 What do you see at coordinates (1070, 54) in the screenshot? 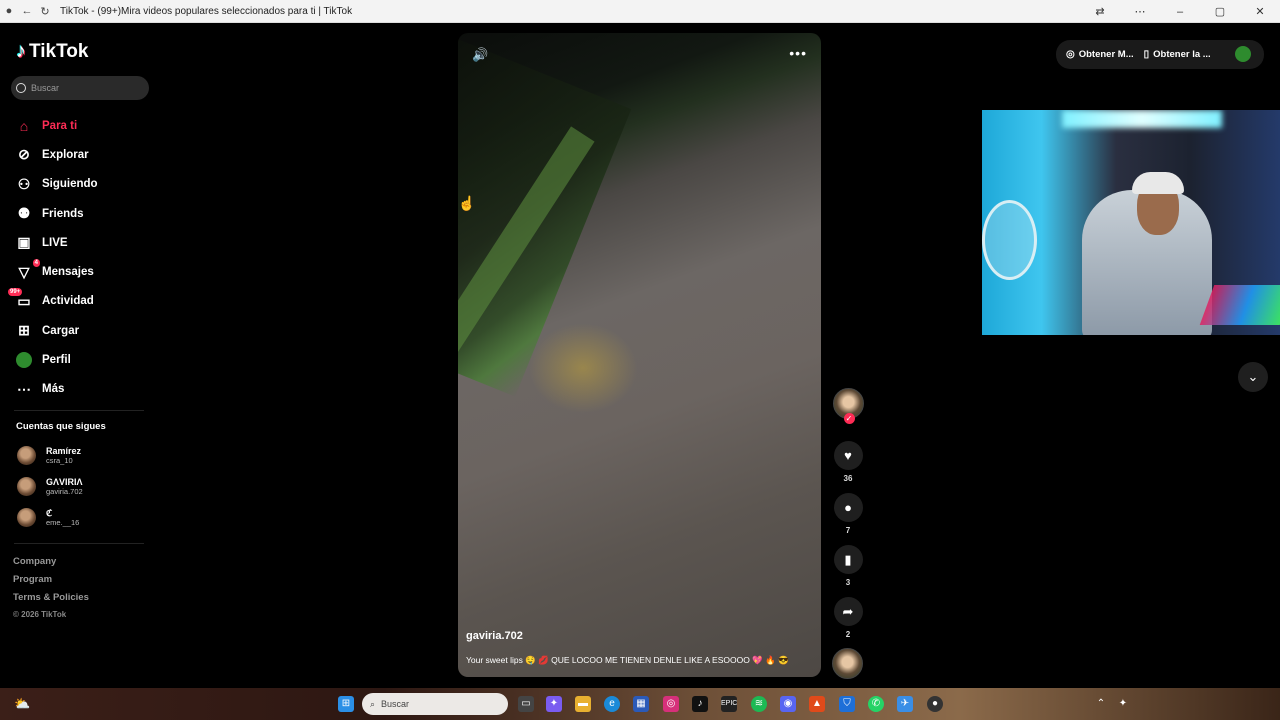
I see `coins-icon: ◎` at bounding box center [1070, 54].